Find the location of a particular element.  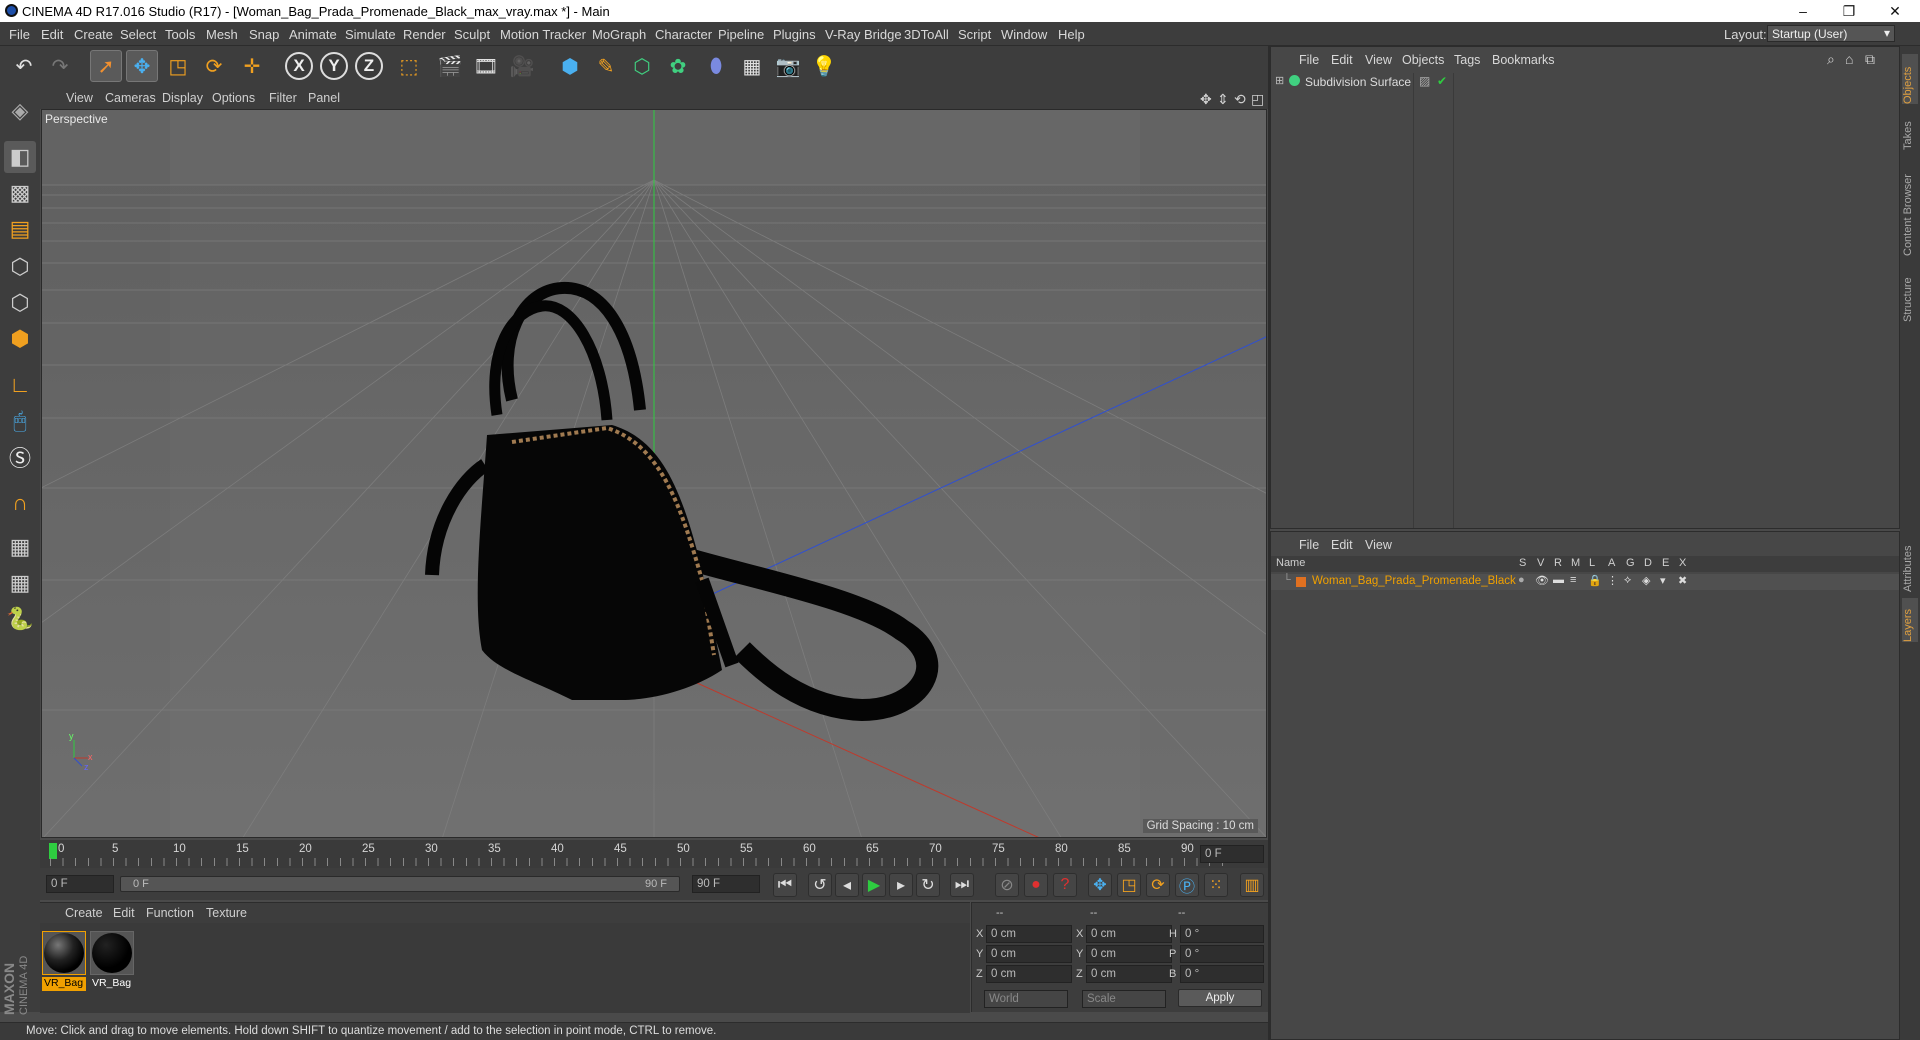

layer-col-a: A is located at coordinates (1611, 563).